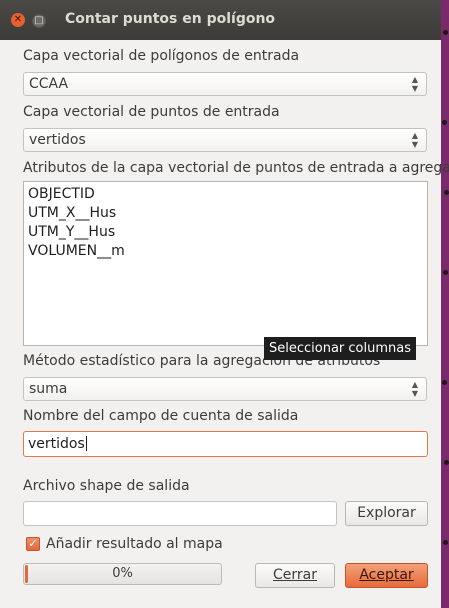  Describe the element at coordinates (57, 140) in the screenshot. I see `point-layer-value: vertidos` at that location.